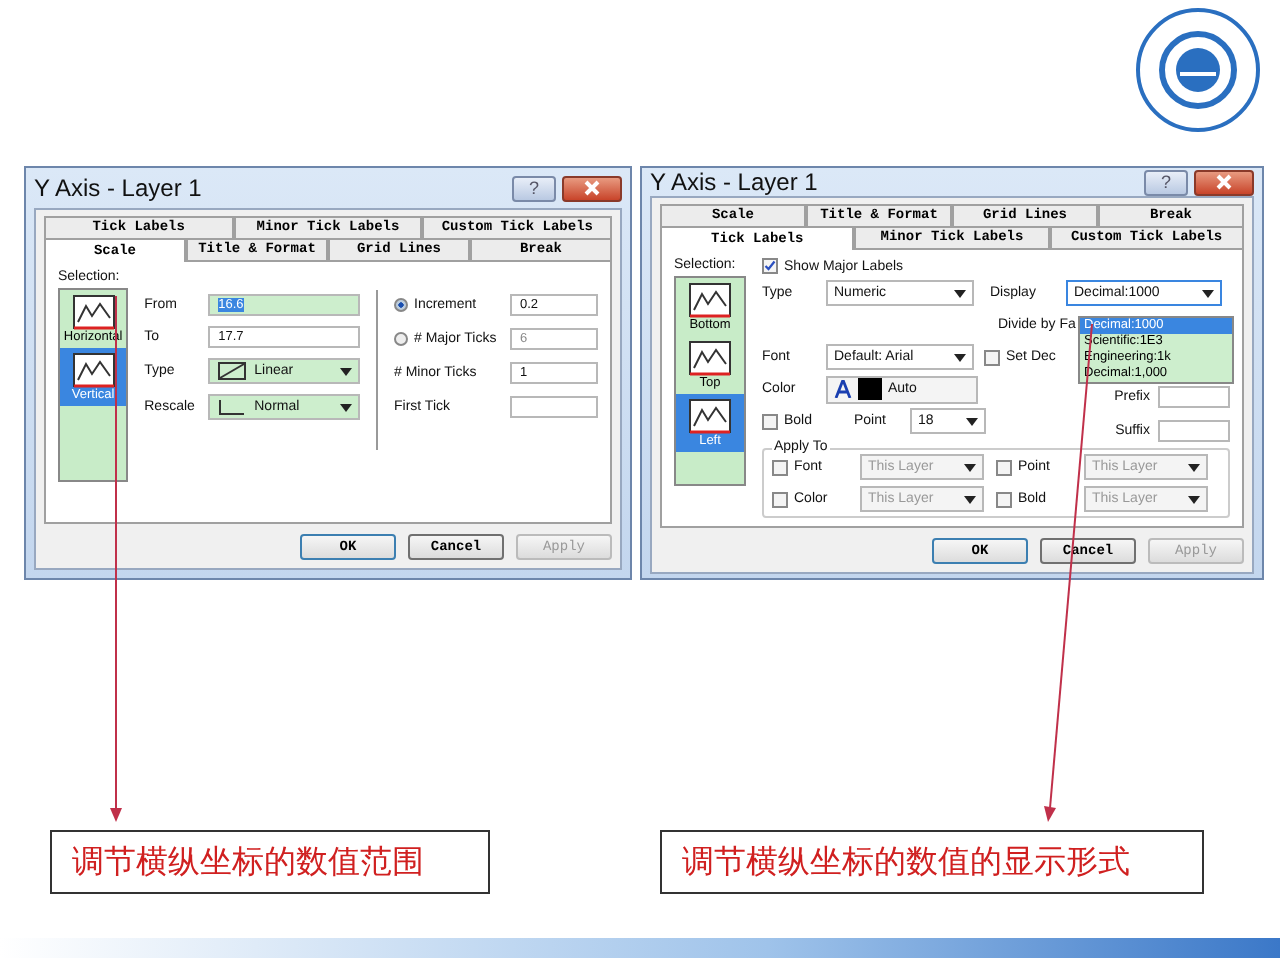 The height and width of the screenshot is (958, 1280). I want to click on university-seal-icon, so click(1198, 70).